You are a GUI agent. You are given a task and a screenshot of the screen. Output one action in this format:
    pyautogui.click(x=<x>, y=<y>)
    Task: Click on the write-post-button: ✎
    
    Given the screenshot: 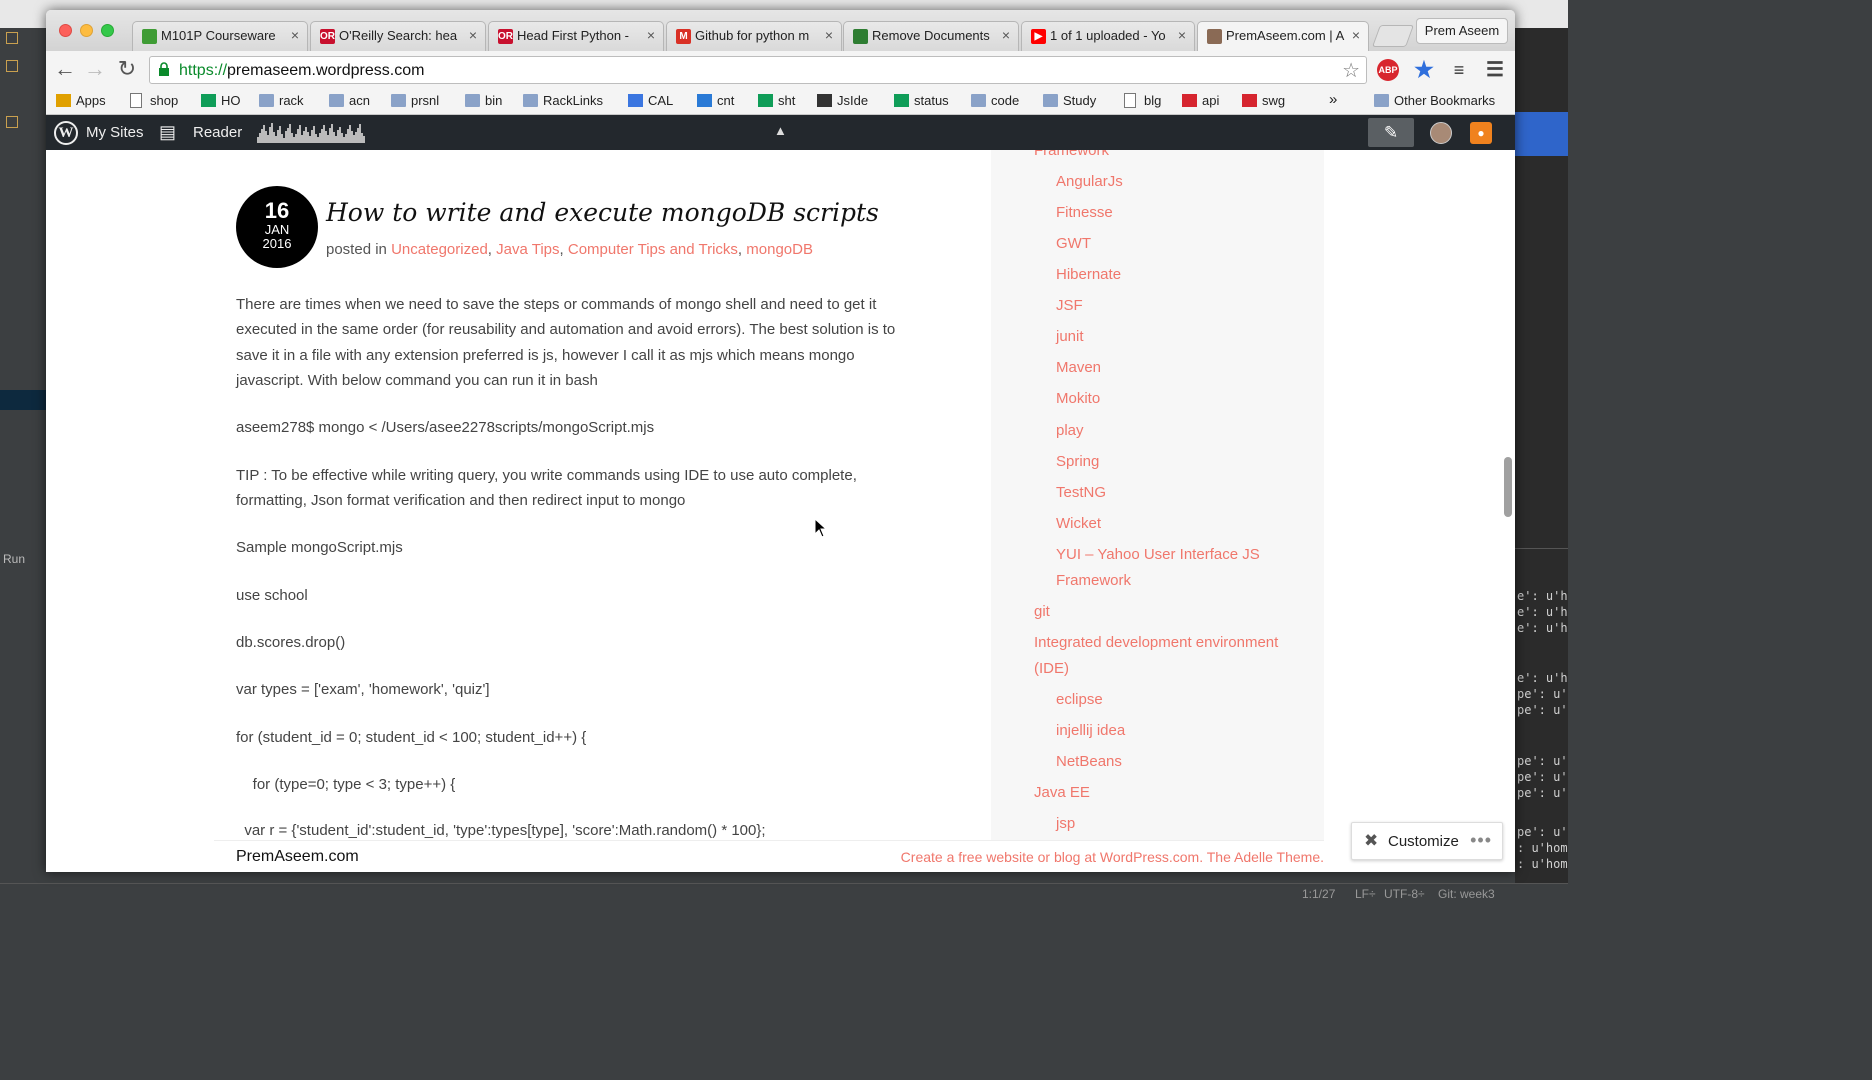 What is the action you would take?
    pyautogui.click(x=1391, y=132)
    